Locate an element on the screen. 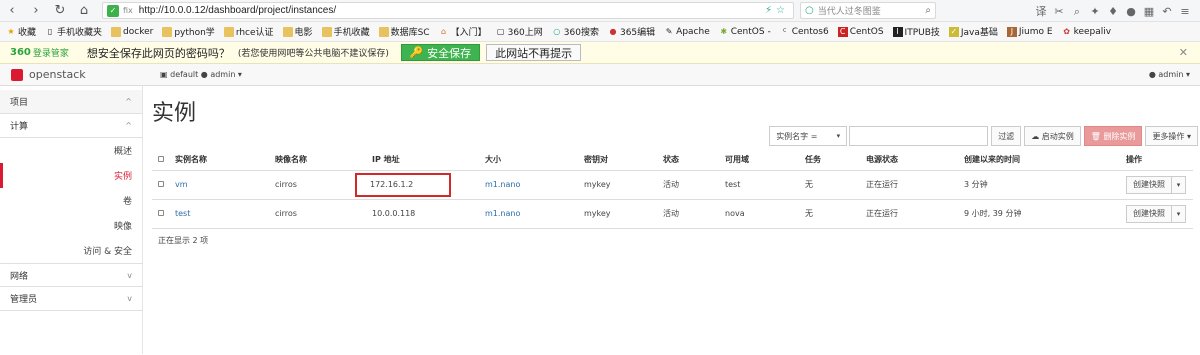  cell-ip: 10.0.0.118 is located at coordinates (428, 214).